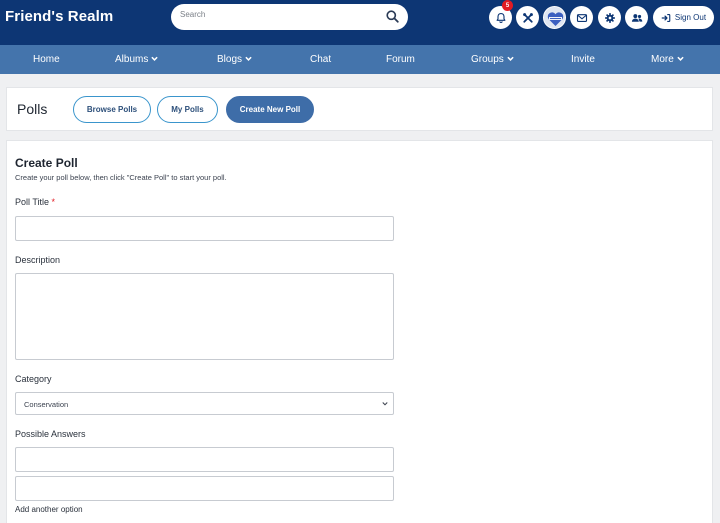  I want to click on nav-item-label: Forum, so click(400, 59).